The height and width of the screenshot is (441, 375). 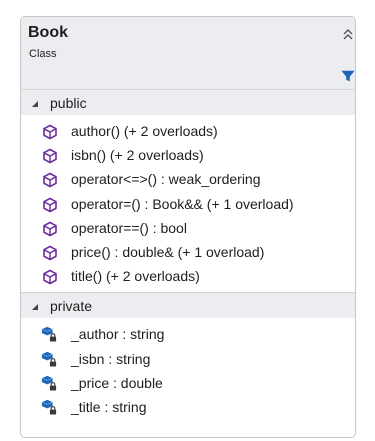 What do you see at coordinates (182, 203) in the screenshot?
I see `member-text: operator=() : Book&& (+ 1 overload)` at bounding box center [182, 203].